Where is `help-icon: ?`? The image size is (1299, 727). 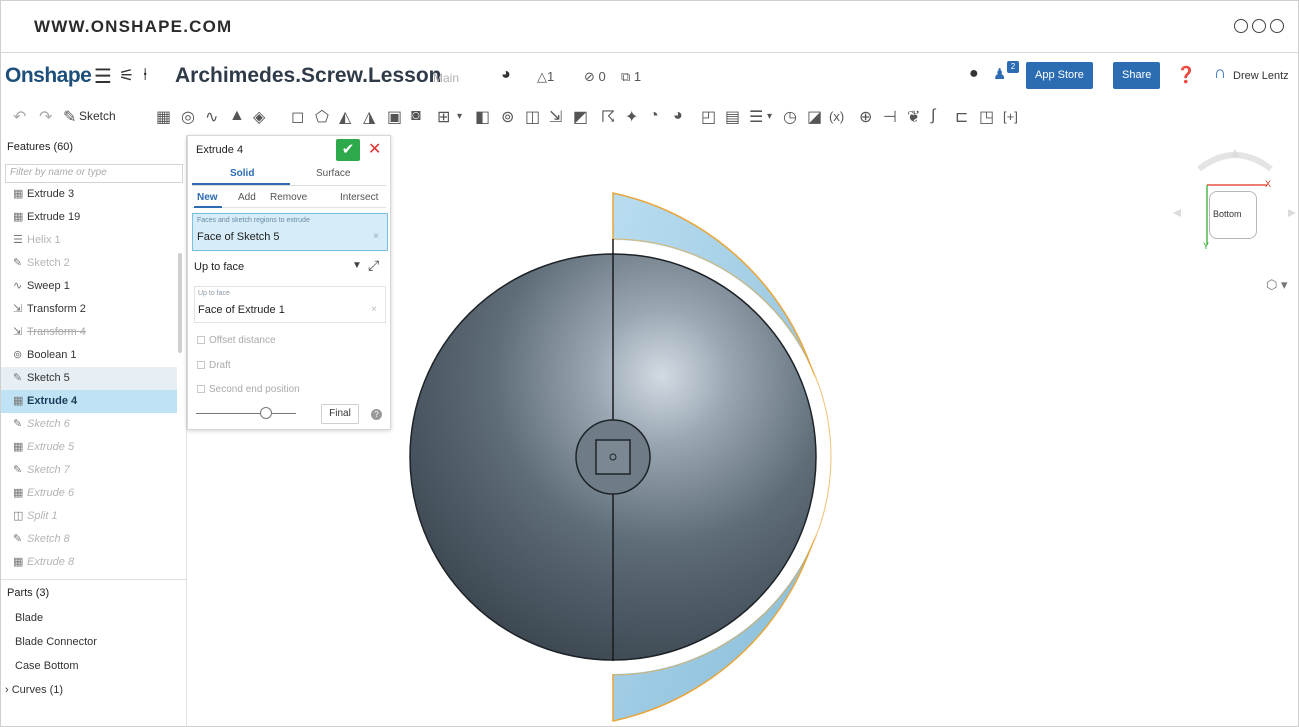 help-icon: ? is located at coordinates (376, 414).